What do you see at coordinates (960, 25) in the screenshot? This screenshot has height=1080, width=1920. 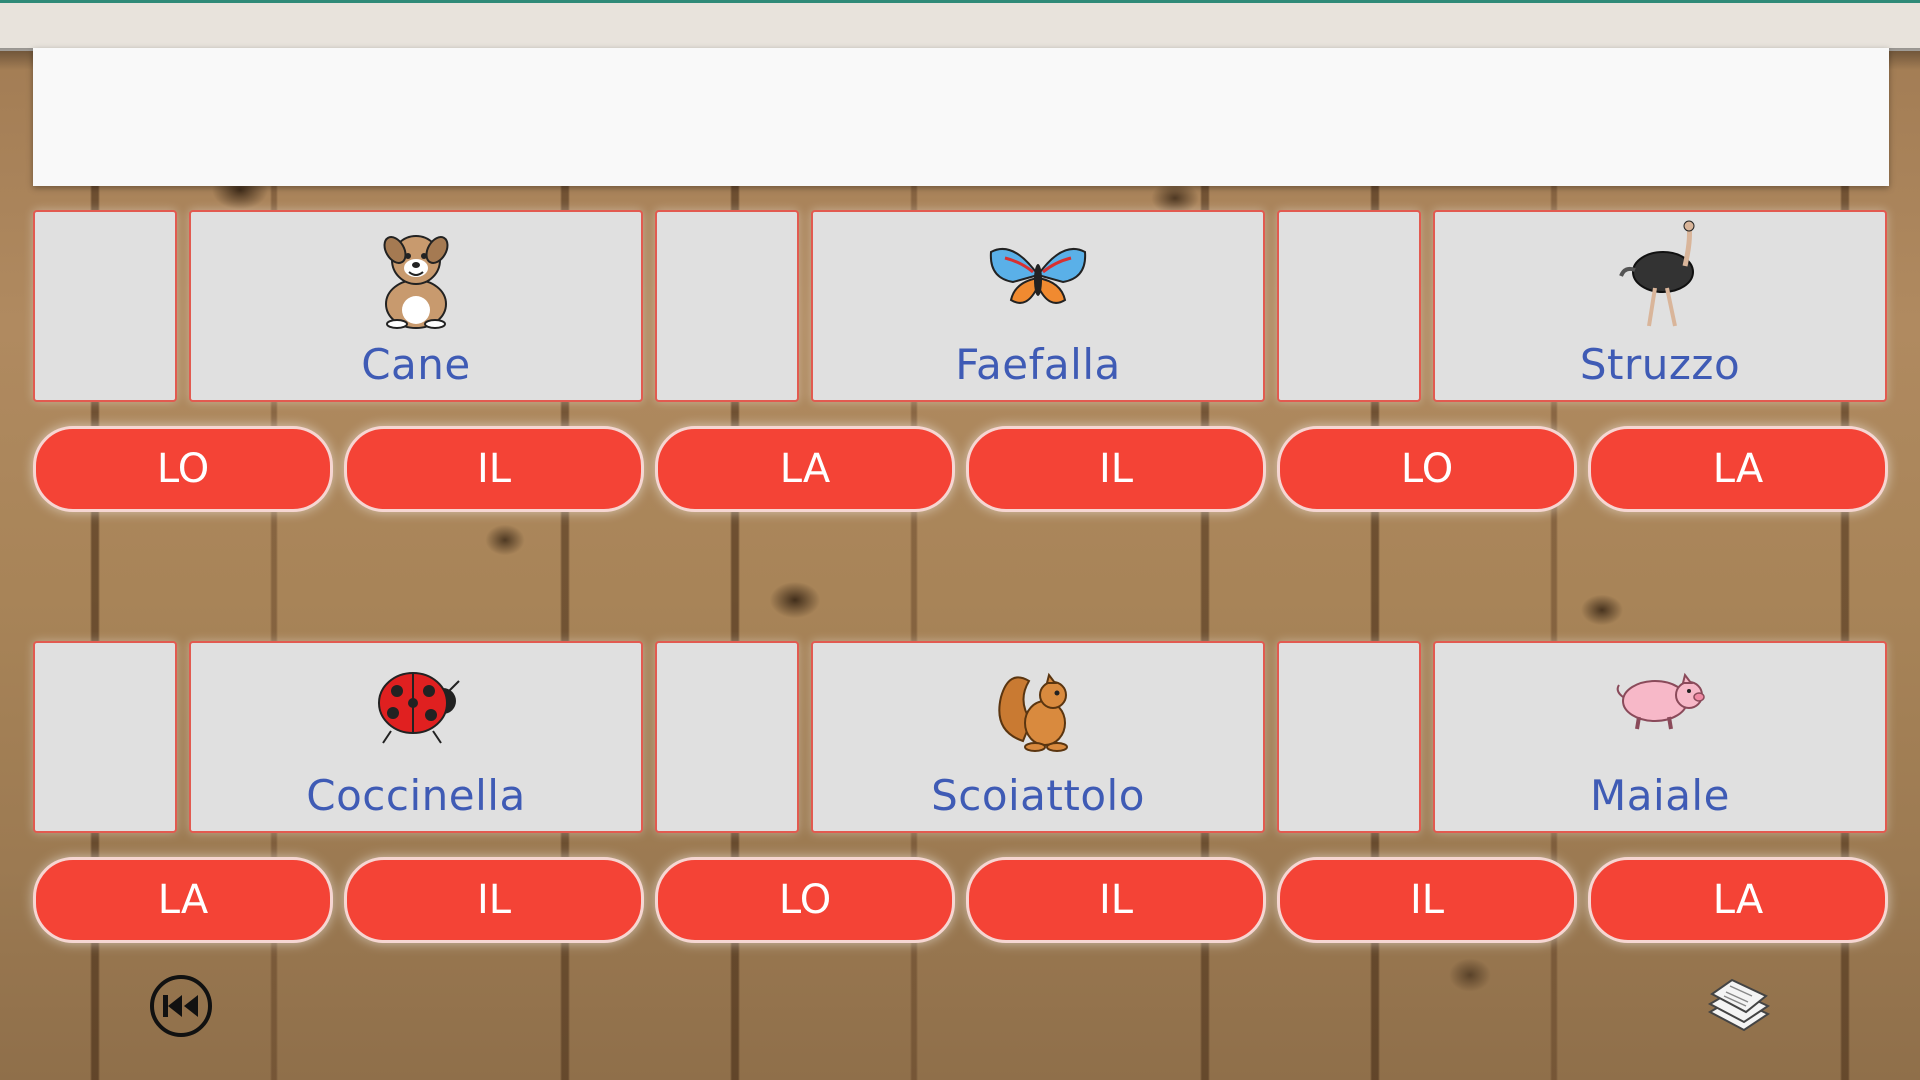 I see `top-bar` at bounding box center [960, 25].